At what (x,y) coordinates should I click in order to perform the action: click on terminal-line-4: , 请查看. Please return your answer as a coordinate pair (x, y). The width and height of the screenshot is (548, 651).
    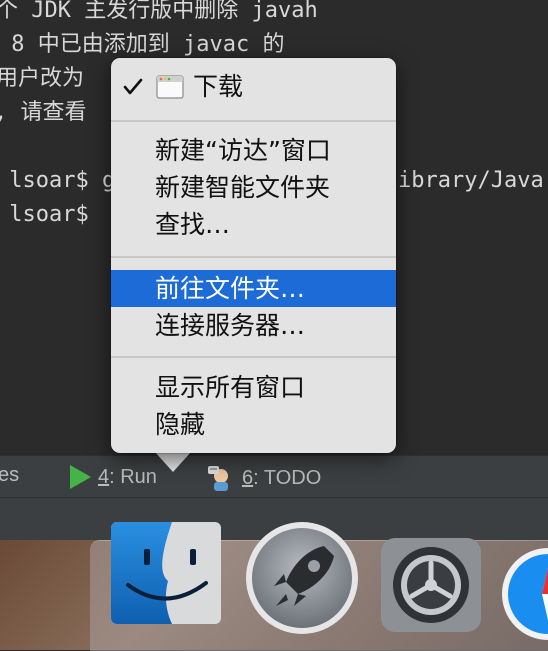
    Looking at the image, I should click on (43, 112).